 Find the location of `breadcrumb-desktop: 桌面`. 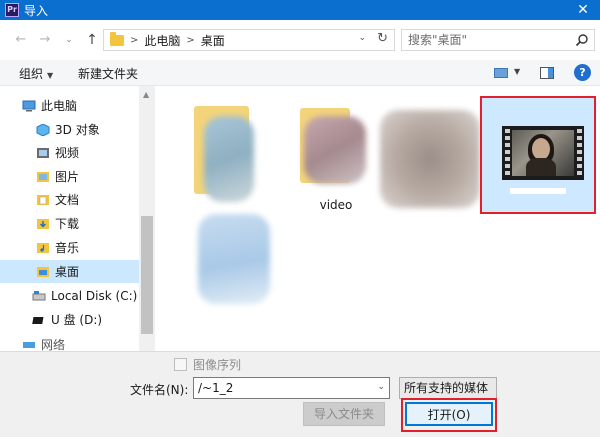

breadcrumb-desktop: 桌面 is located at coordinates (213, 40).